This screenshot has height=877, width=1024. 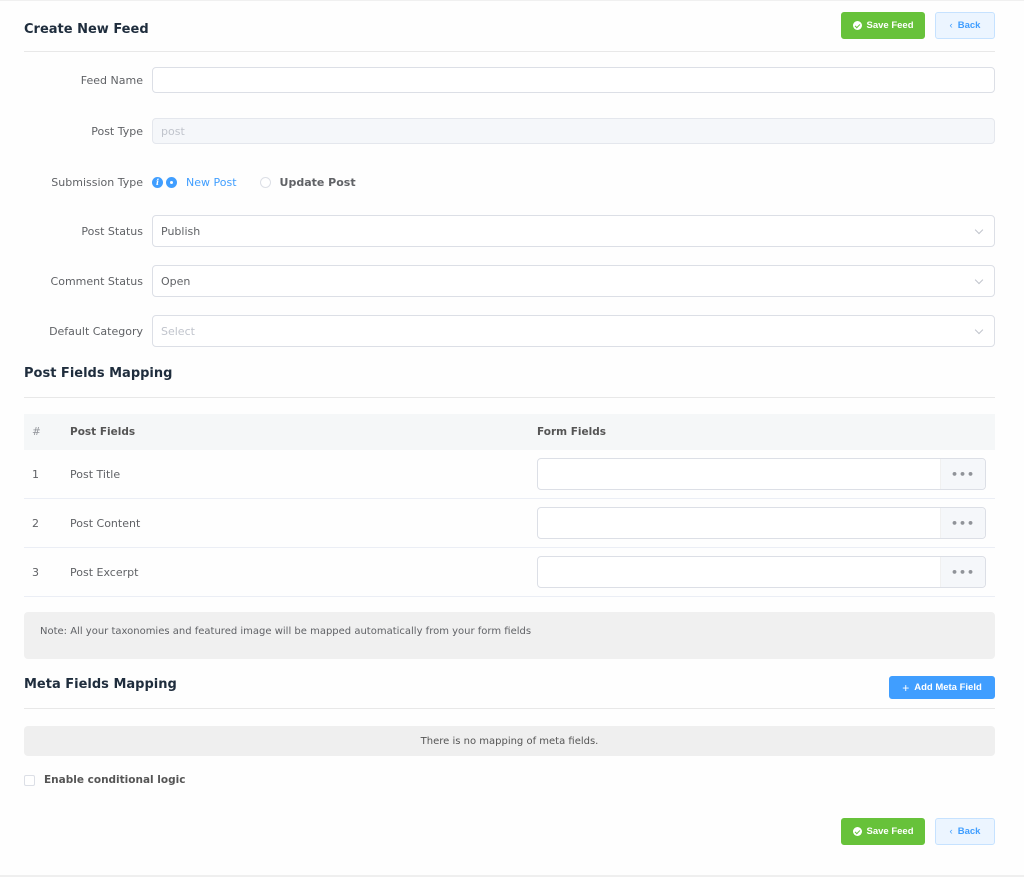 I want to click on post-status-label: Post Status, so click(x=112, y=231).